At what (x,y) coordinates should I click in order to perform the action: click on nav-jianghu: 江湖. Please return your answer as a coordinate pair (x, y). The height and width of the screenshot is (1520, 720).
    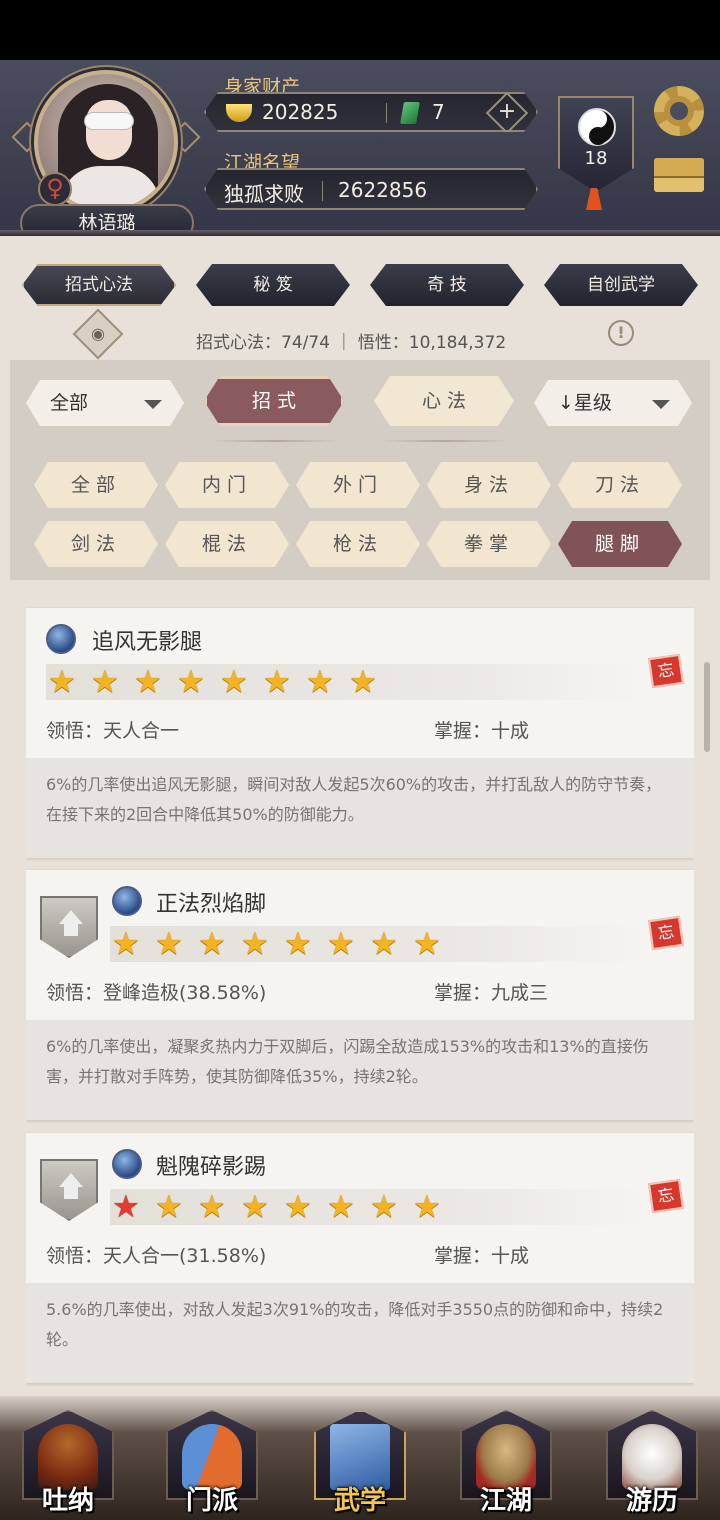
    Looking at the image, I should click on (506, 1463).